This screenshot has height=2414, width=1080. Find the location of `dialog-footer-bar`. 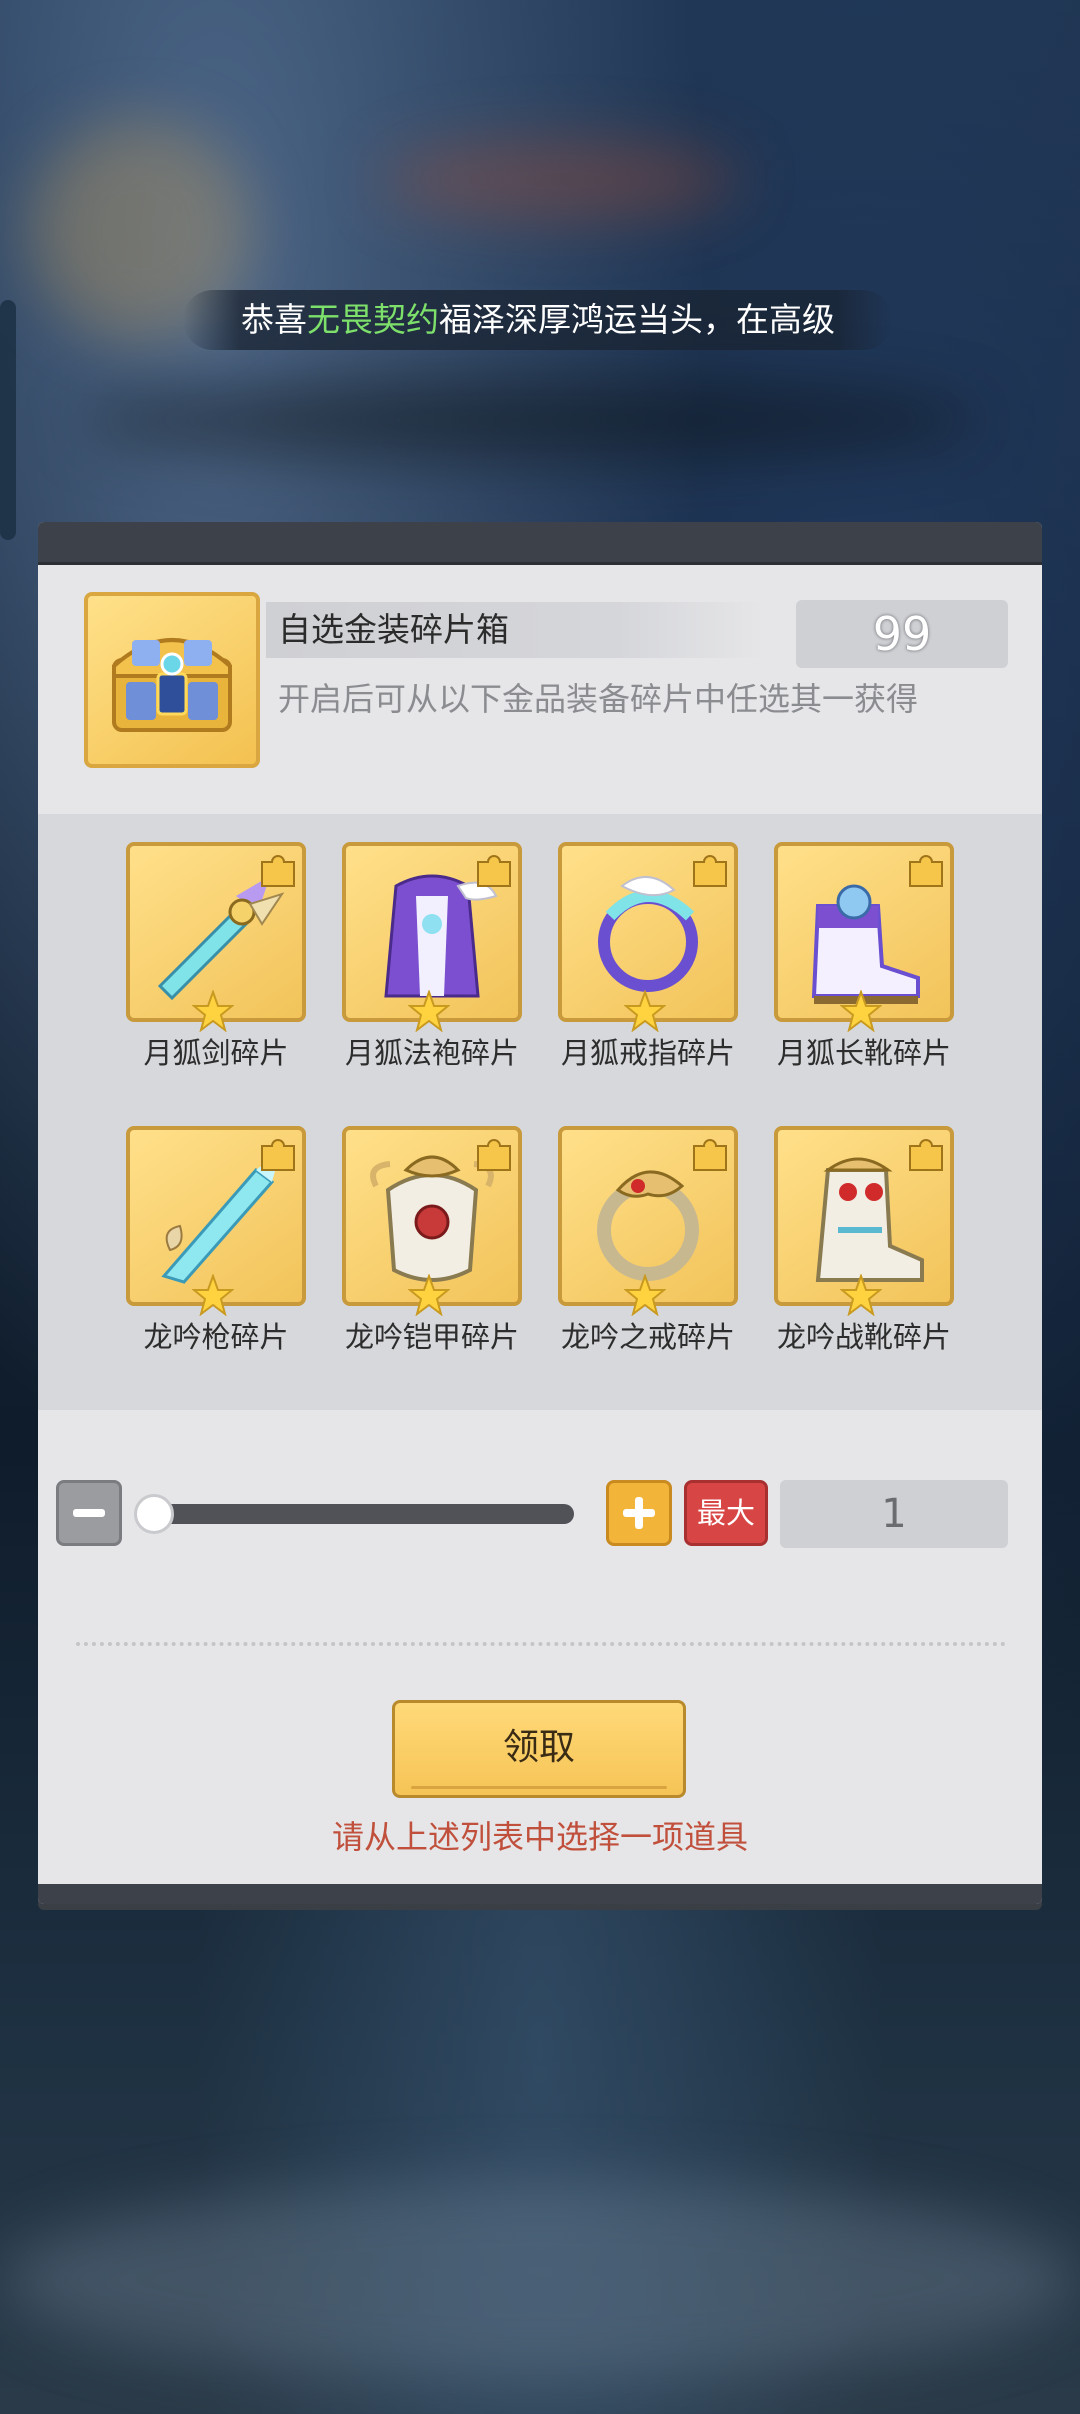

dialog-footer-bar is located at coordinates (540, 1894).